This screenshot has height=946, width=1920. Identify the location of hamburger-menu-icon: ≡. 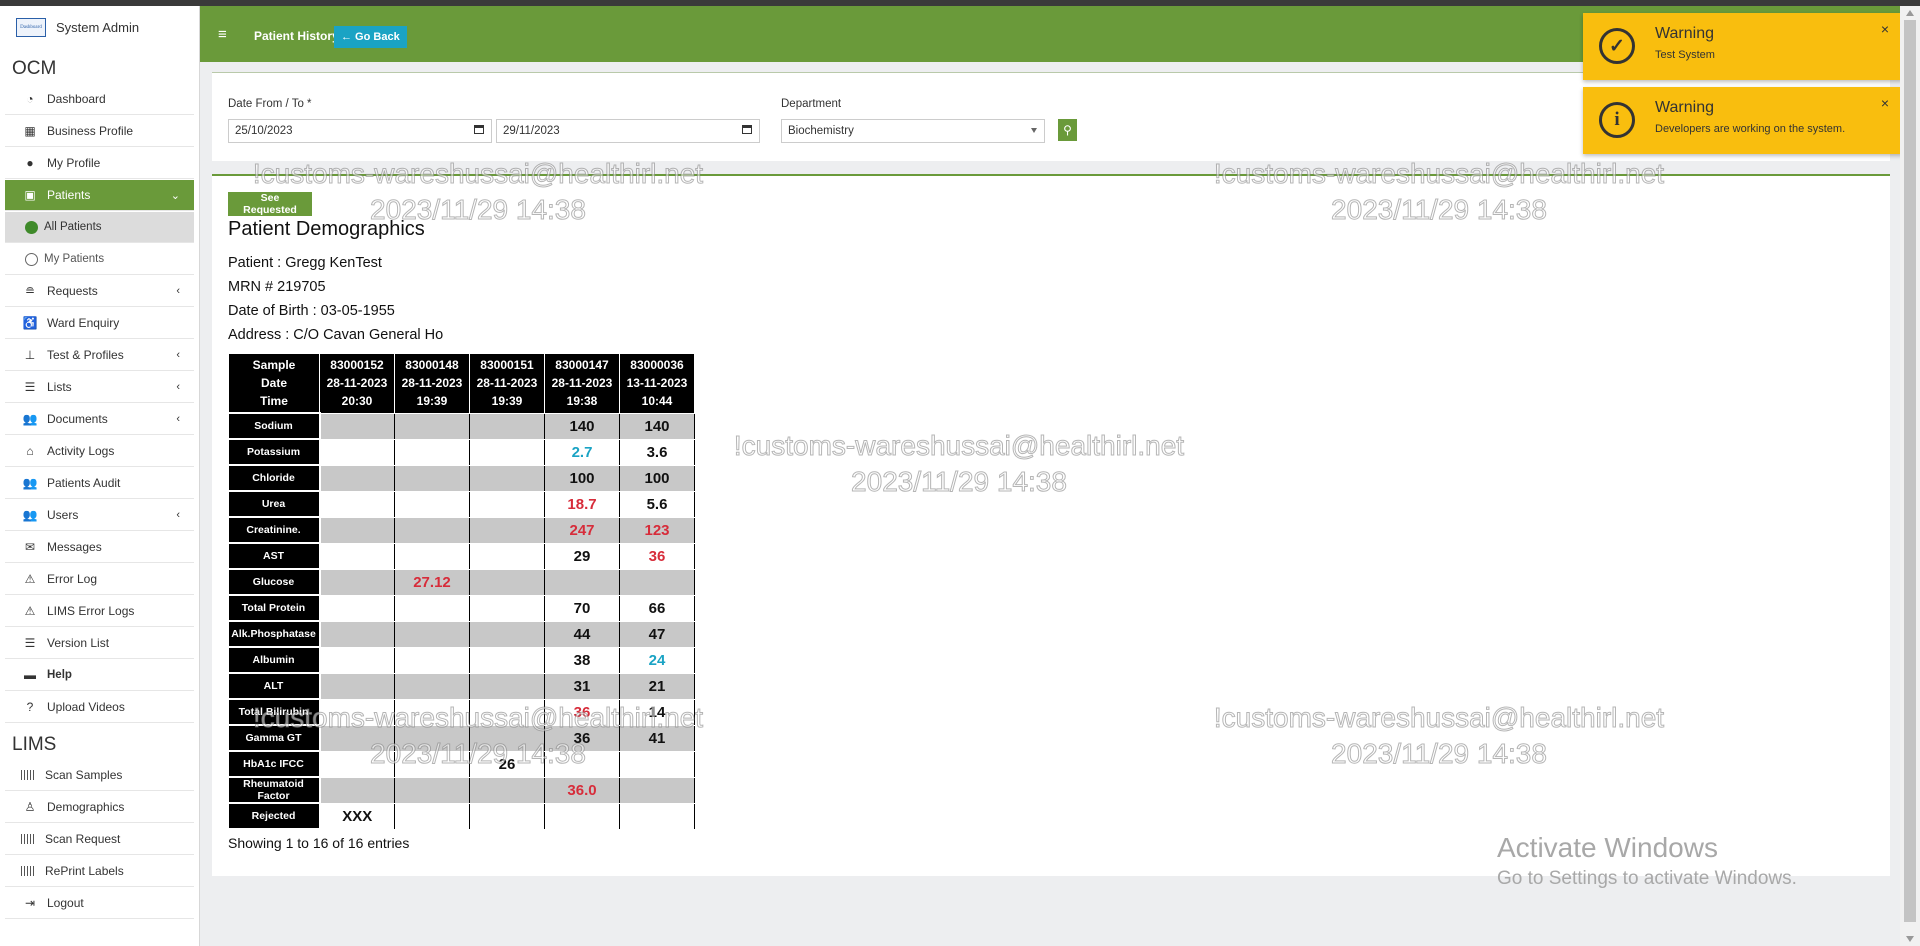
(222, 34).